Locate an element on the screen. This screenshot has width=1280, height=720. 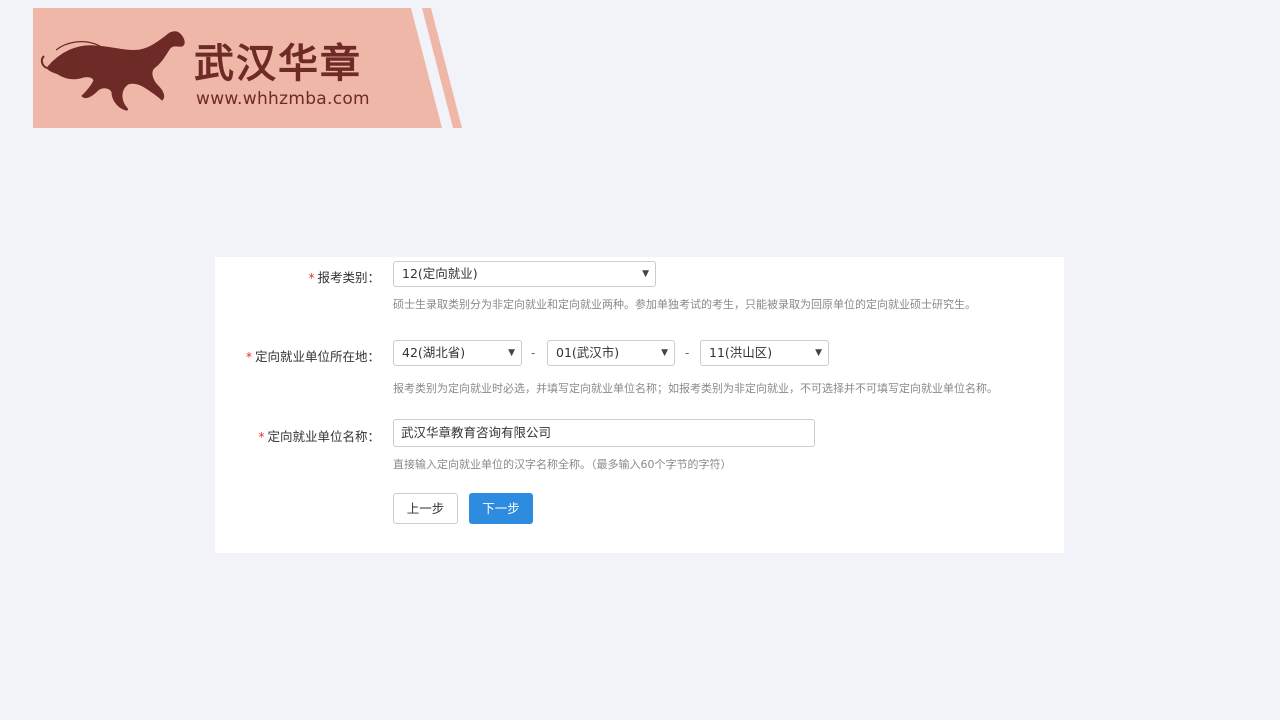
district-value: 11(洪山区) is located at coordinates (741, 352).